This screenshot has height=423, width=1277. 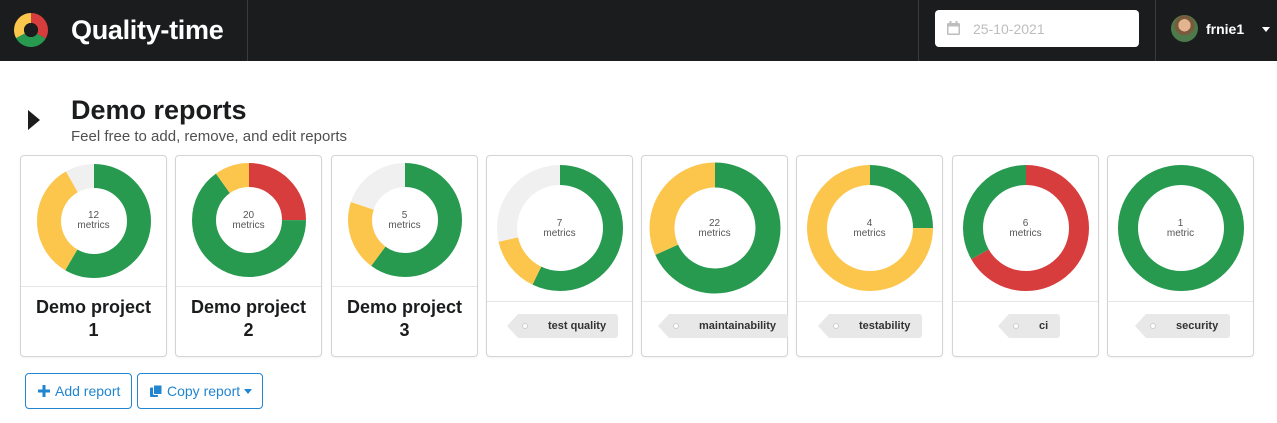 I want to click on report-title-line2: 2, so click(x=248, y=330).